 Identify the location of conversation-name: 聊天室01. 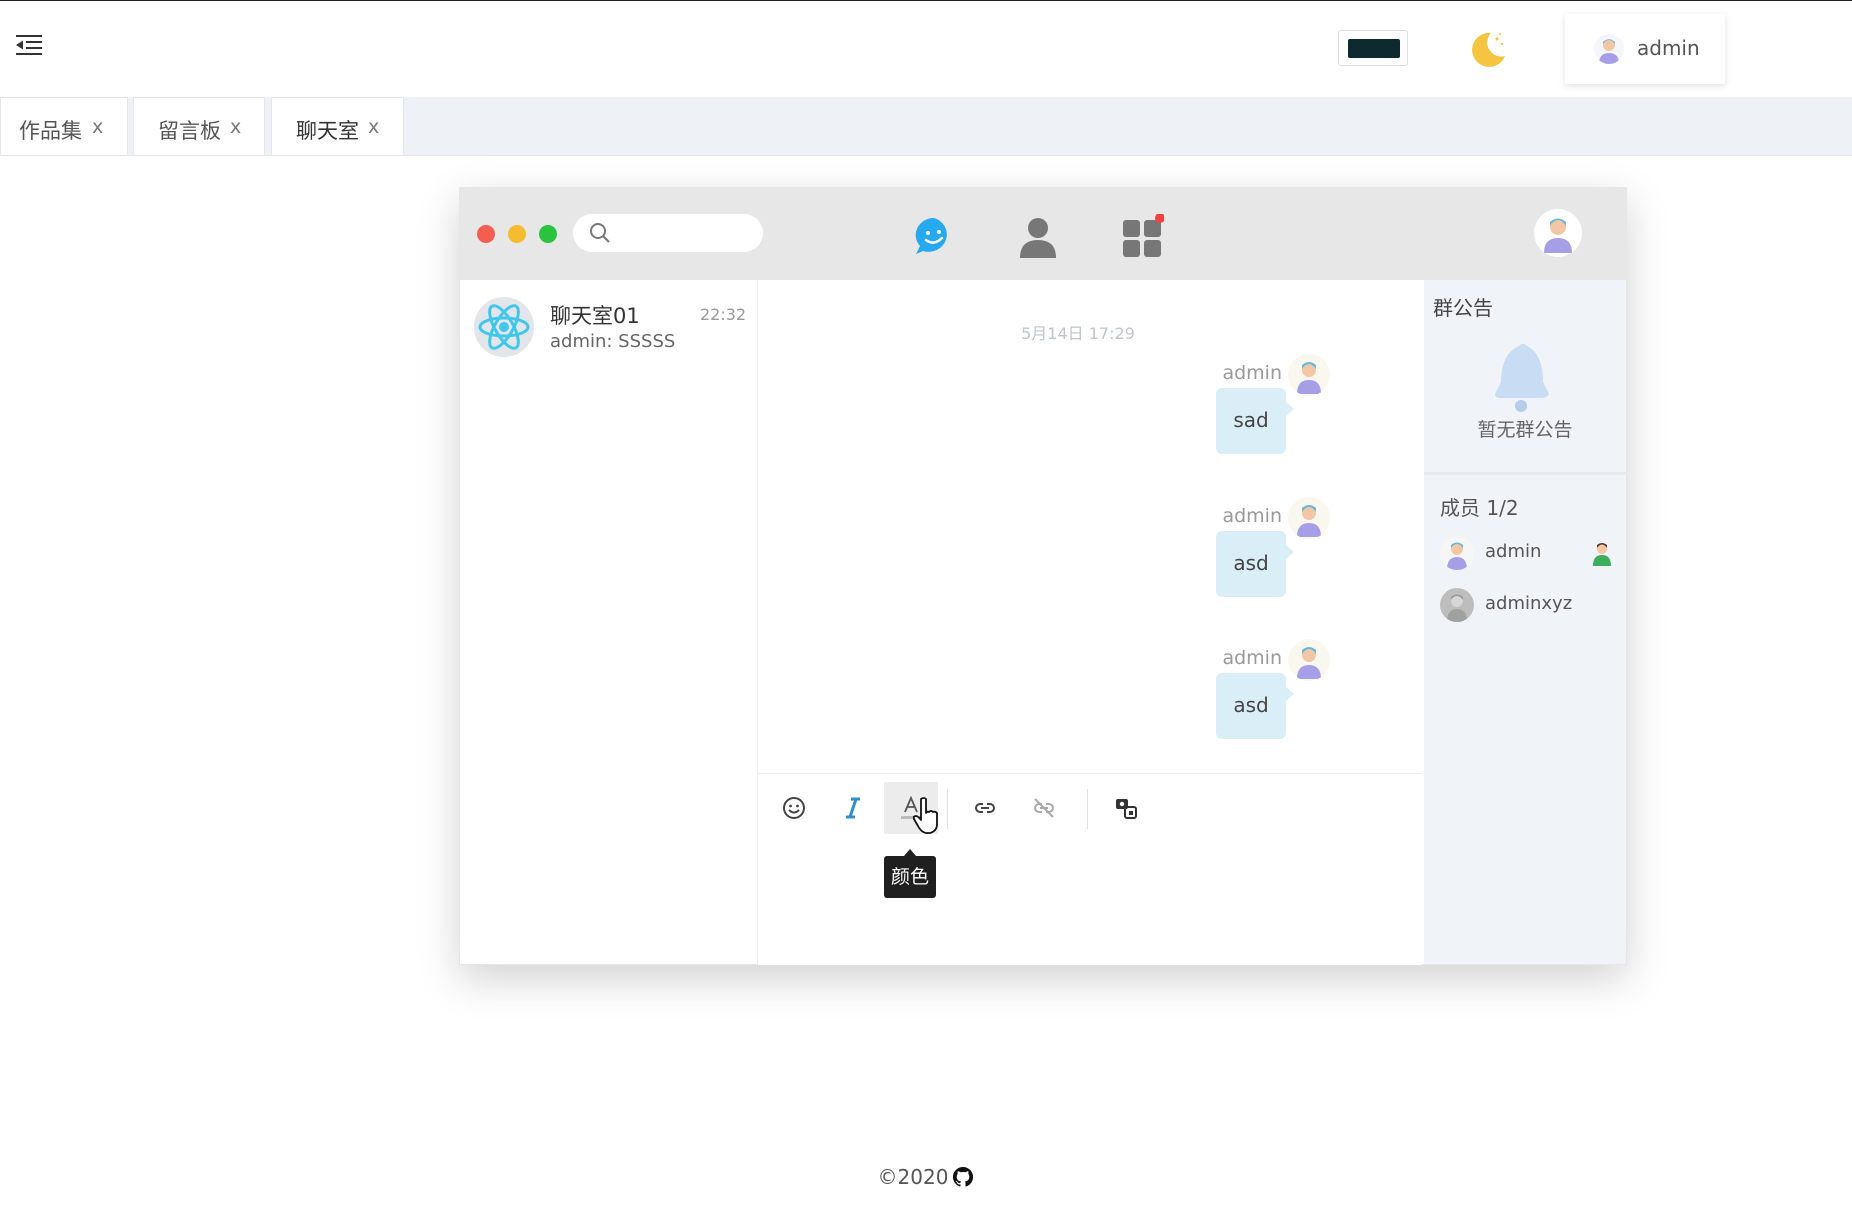
(595, 316).